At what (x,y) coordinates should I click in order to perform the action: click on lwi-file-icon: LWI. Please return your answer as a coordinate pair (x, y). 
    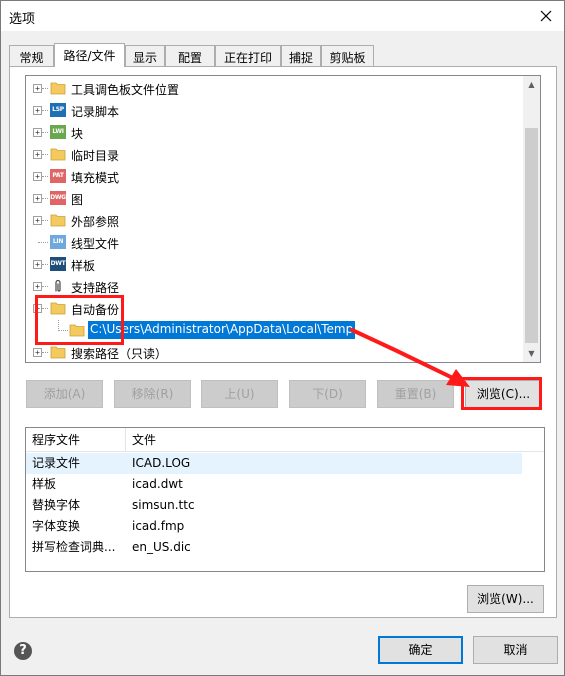
    Looking at the image, I should click on (58, 132).